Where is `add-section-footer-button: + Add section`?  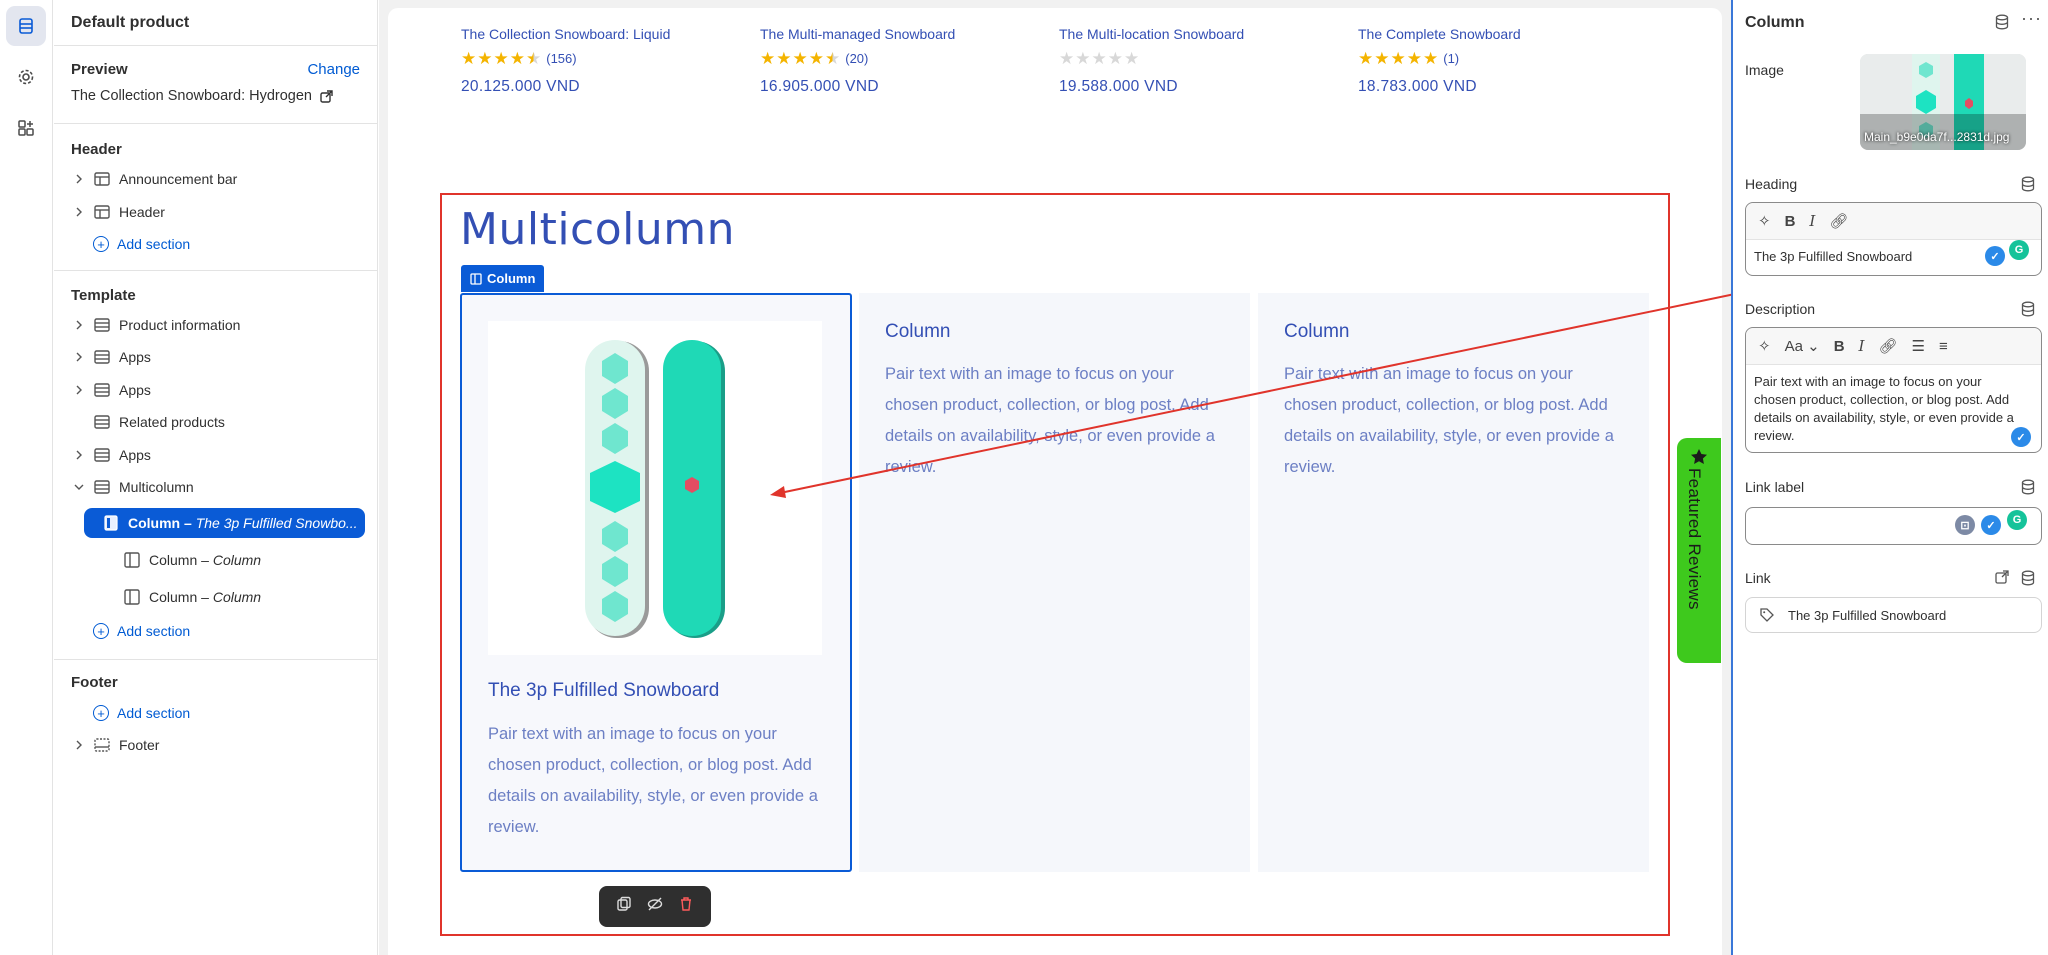
add-section-footer-button: + Add section is located at coordinates (130, 713).